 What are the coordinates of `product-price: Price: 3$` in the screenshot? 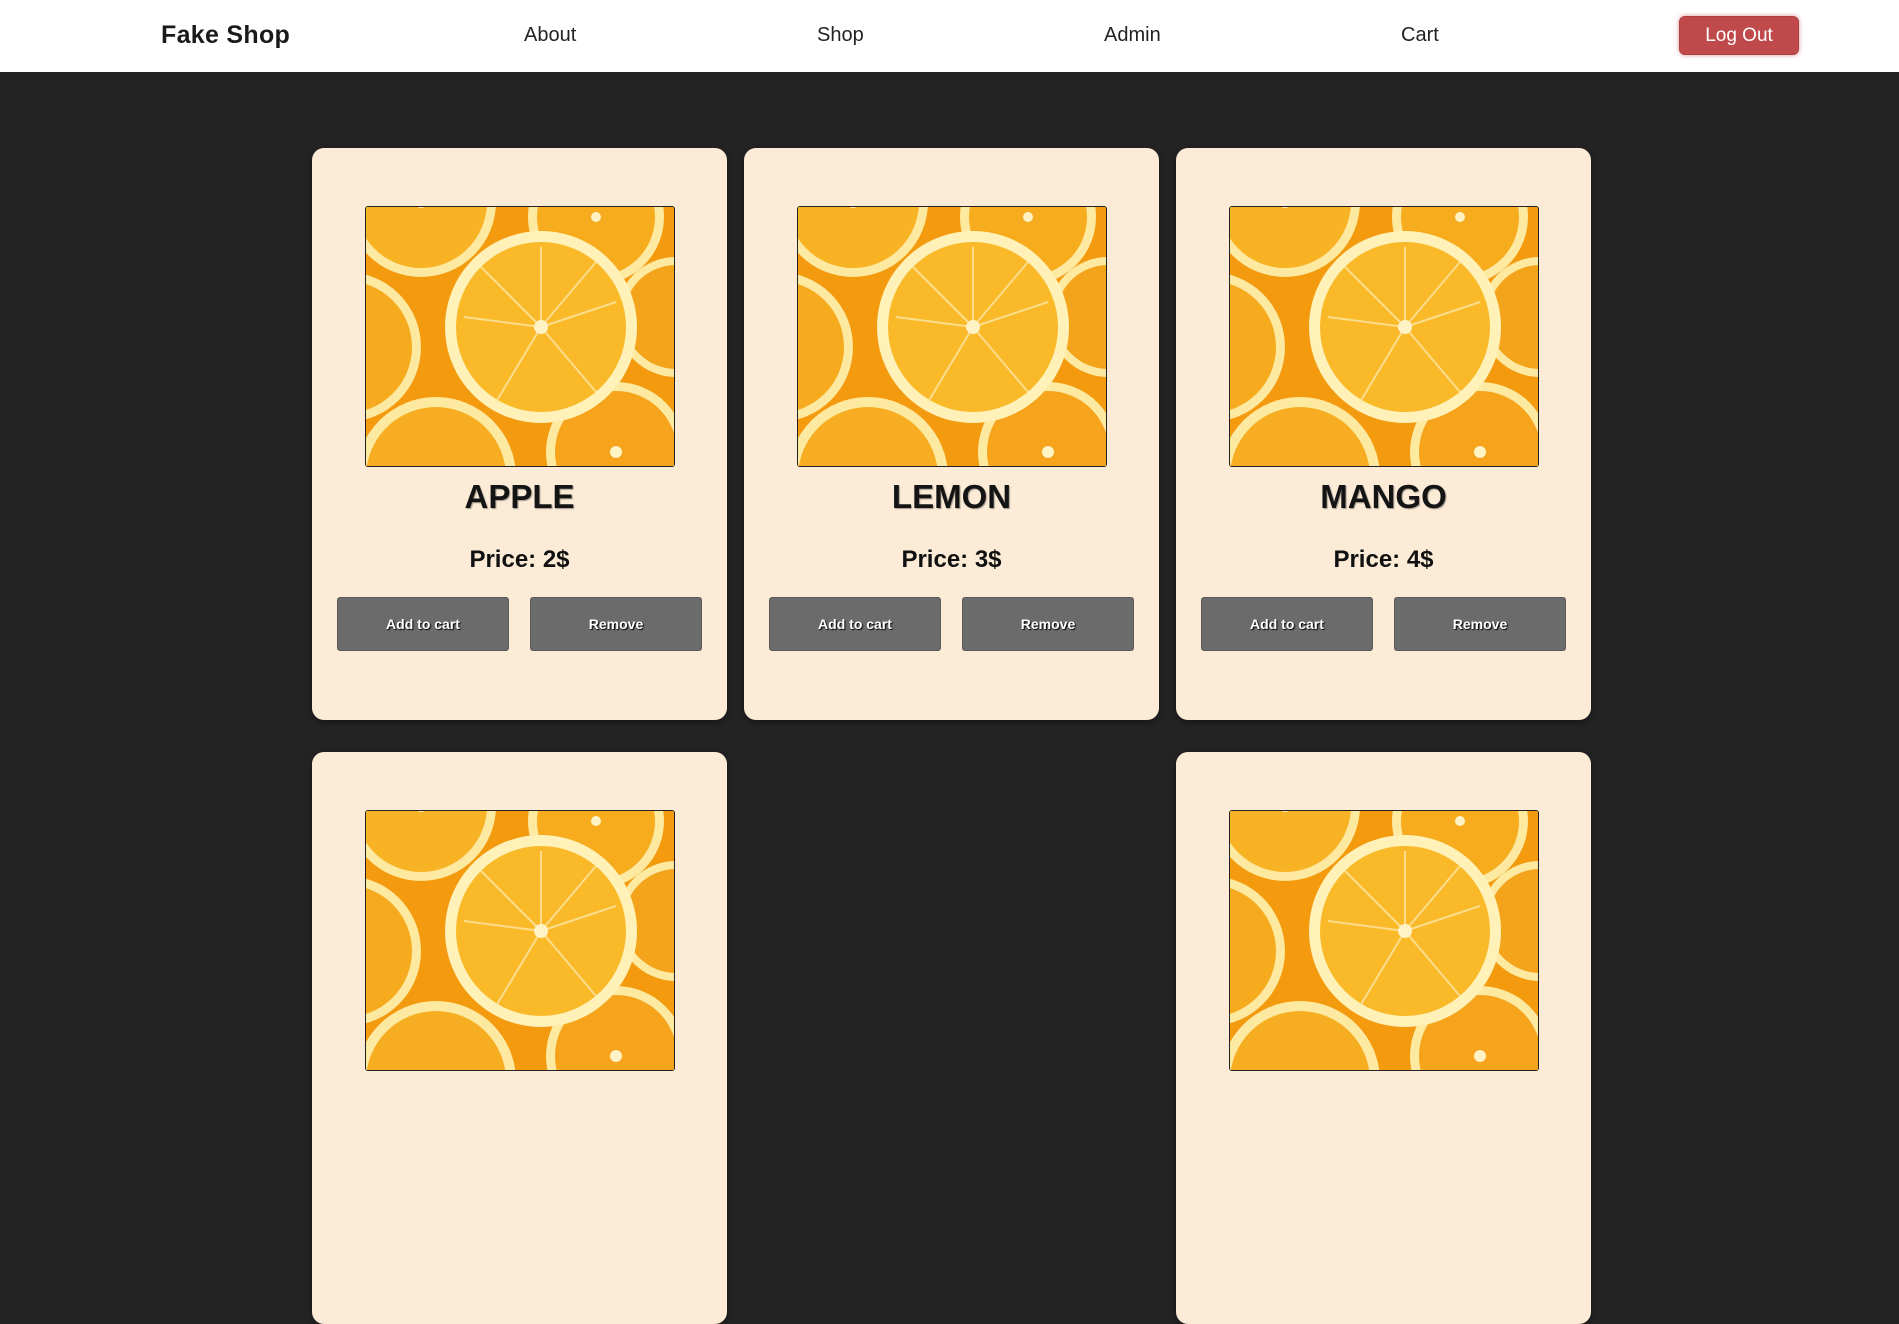 It's located at (951, 559).